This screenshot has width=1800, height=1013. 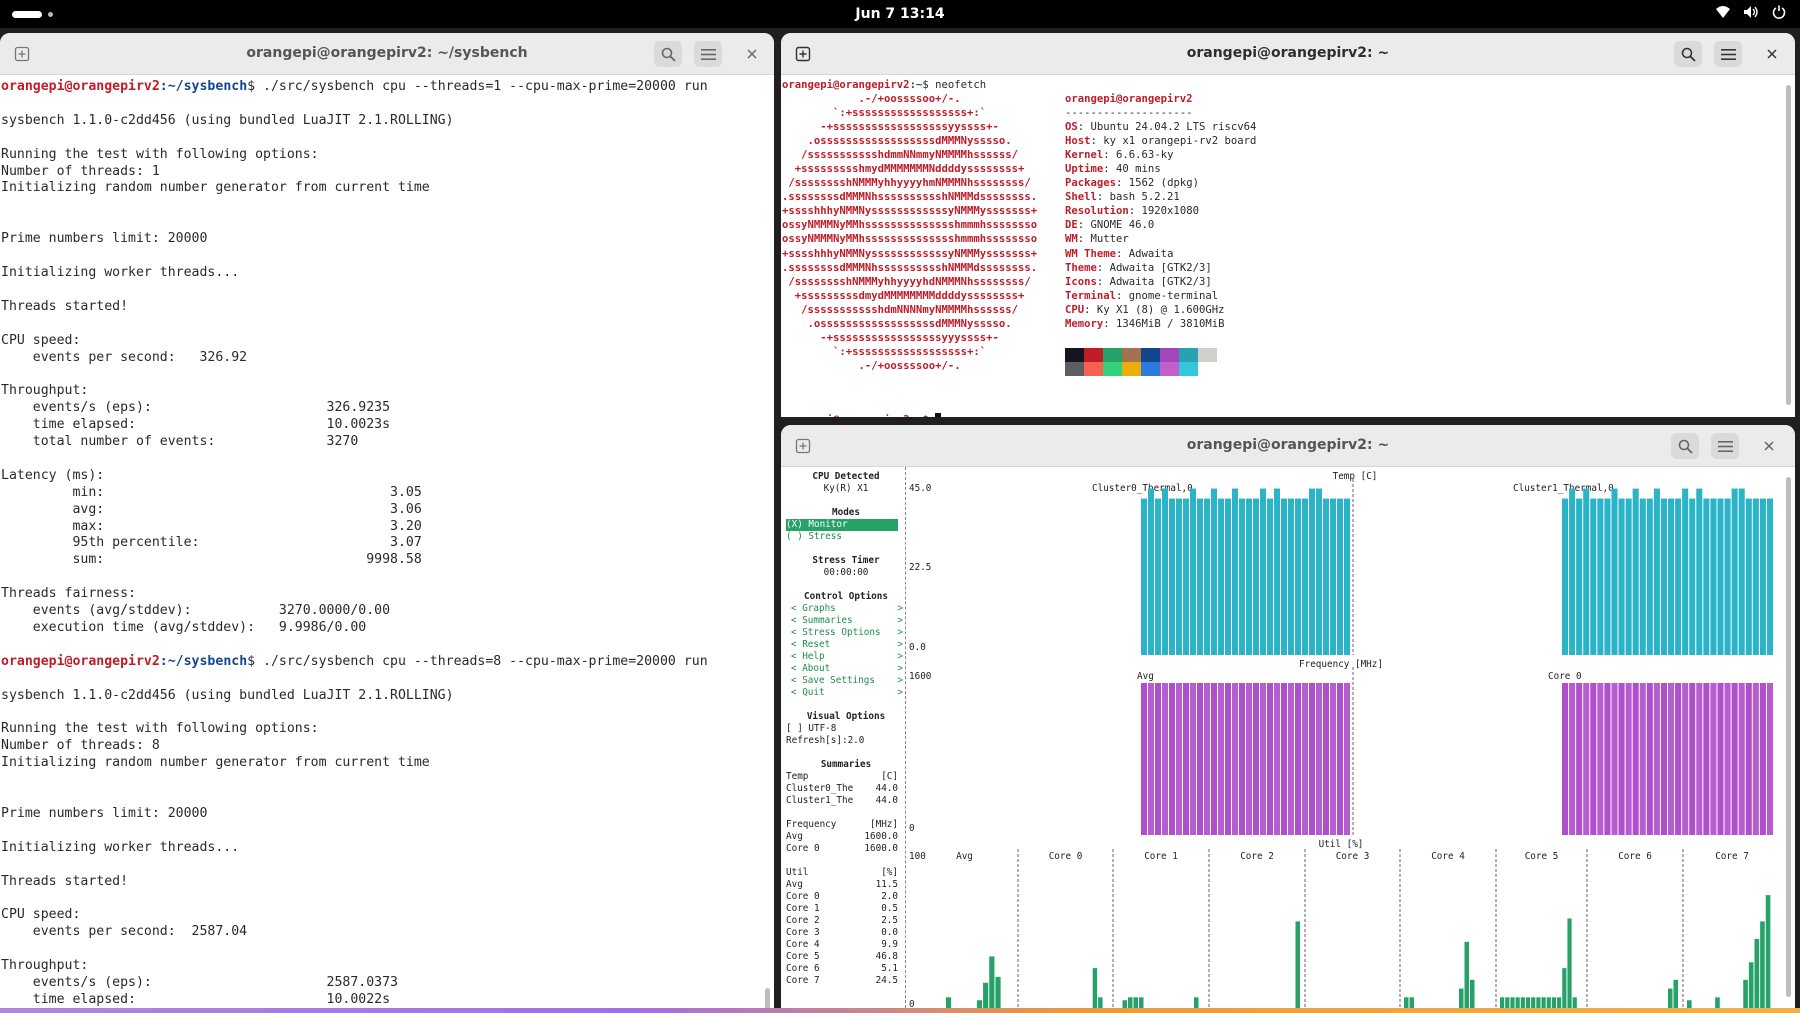 What do you see at coordinates (1751, 14) in the screenshot?
I see `system-status` at bounding box center [1751, 14].